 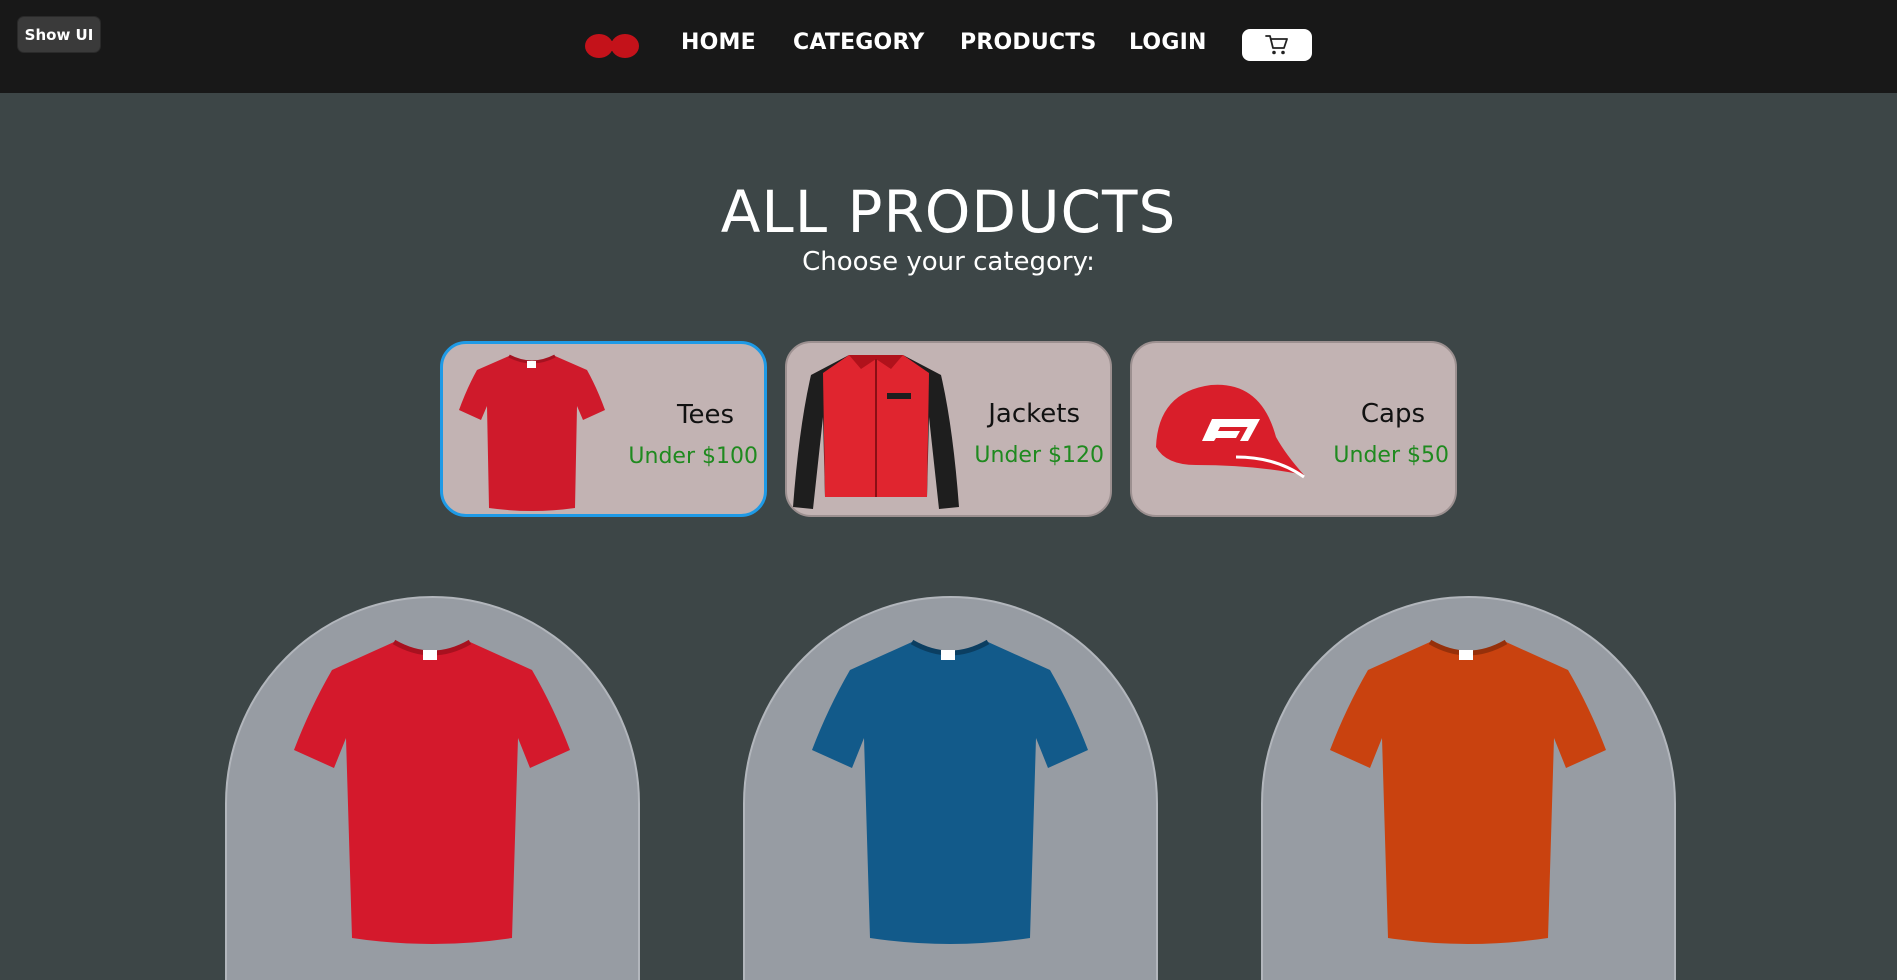 I want to click on product-card-orange-tee, so click(x=1468, y=788).